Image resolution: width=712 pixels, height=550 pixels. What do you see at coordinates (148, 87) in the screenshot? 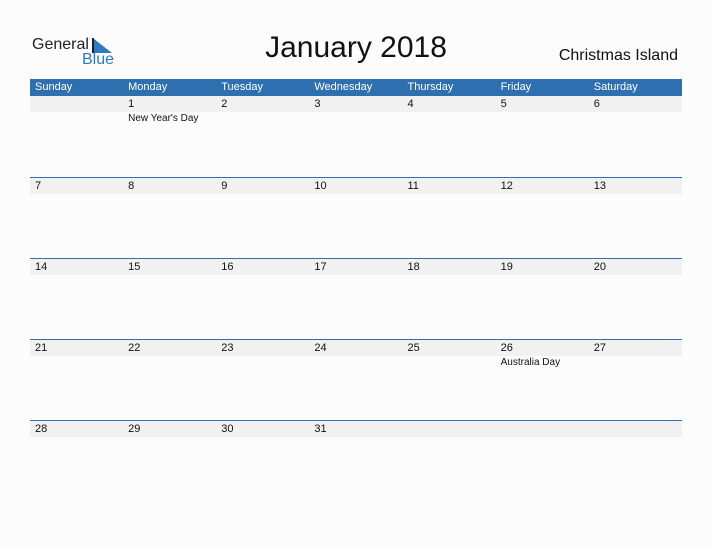
I see `weekday-monday: Monday` at bounding box center [148, 87].